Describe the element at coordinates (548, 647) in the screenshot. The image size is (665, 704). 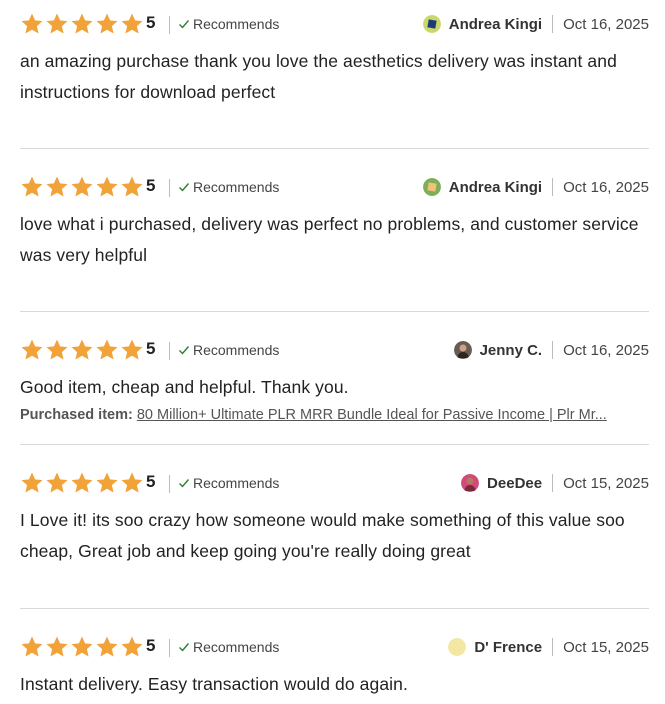
I see `review-meta: D' Frence Oct 15, 2025` at that location.